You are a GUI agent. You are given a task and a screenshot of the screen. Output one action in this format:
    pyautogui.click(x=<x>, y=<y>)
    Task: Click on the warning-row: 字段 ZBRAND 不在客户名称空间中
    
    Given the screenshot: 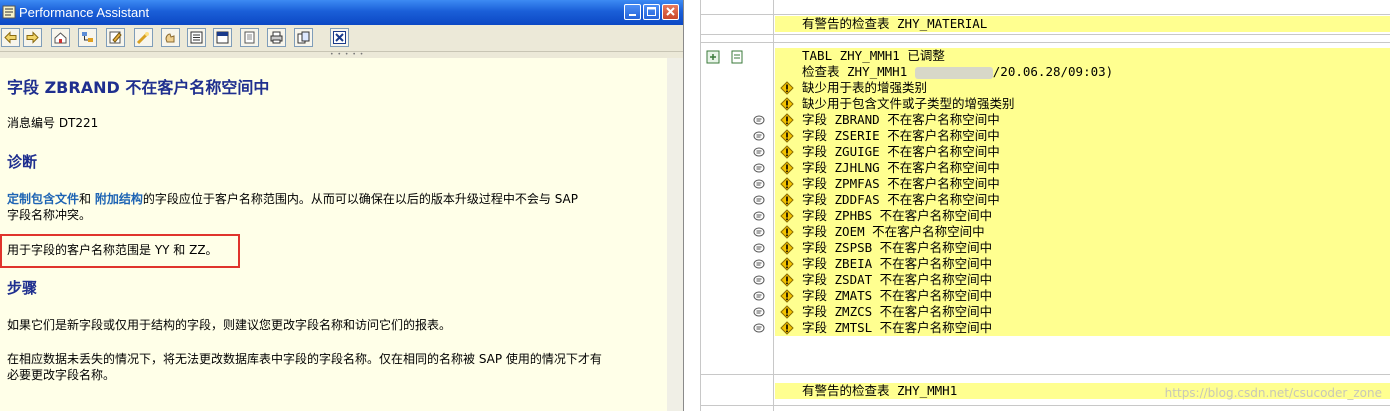 What is the action you would take?
    pyautogui.click(x=1082, y=120)
    